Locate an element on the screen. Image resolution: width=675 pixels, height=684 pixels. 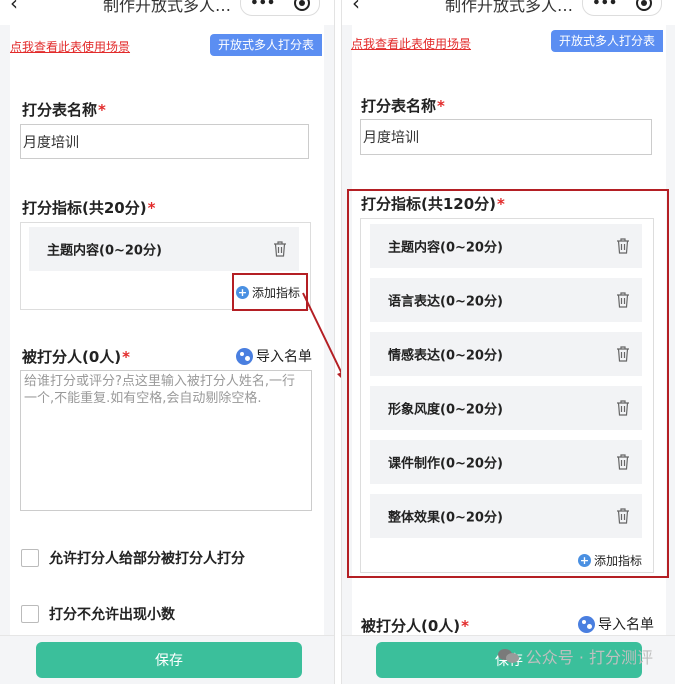
highlight-box is located at coordinates (270, 292).